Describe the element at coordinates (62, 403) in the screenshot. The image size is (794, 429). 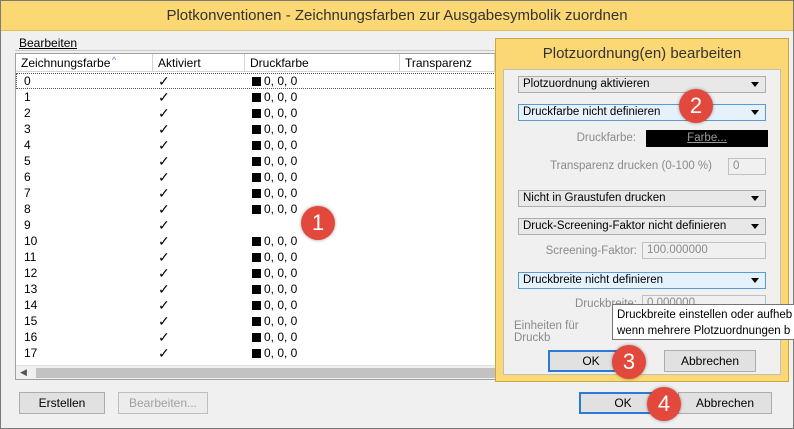
I see `erstellen-button: Erstellen` at that location.